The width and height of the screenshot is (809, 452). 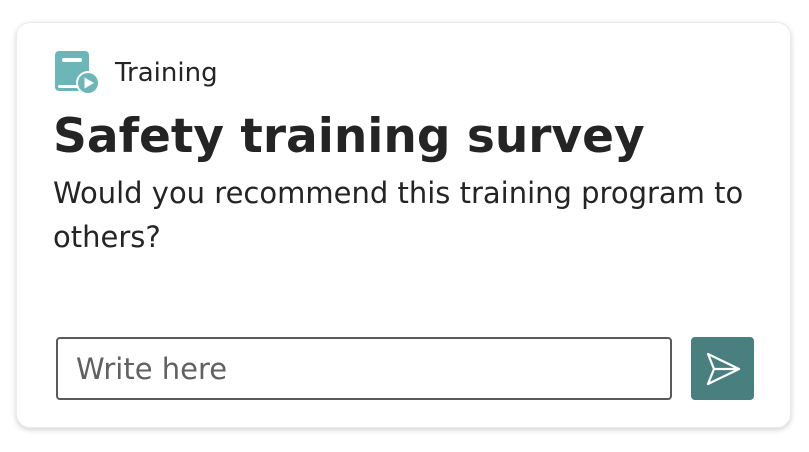 I want to click on survey-title: Safety training survey, so click(x=349, y=136).